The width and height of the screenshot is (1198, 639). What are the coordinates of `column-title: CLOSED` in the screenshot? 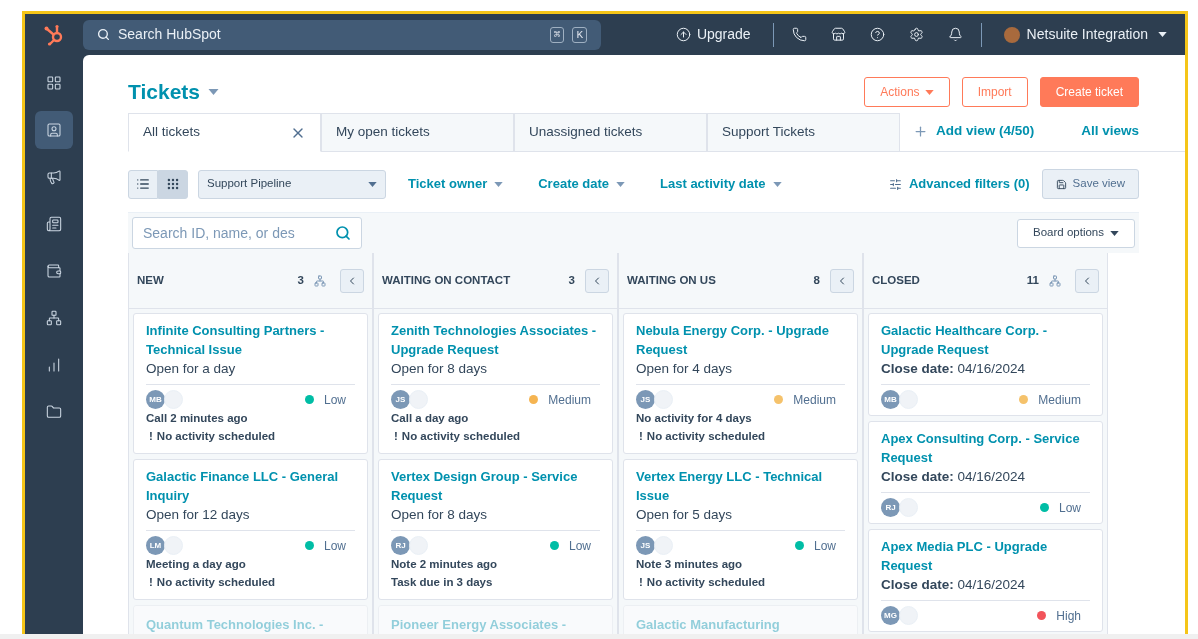 It's located at (896, 280).